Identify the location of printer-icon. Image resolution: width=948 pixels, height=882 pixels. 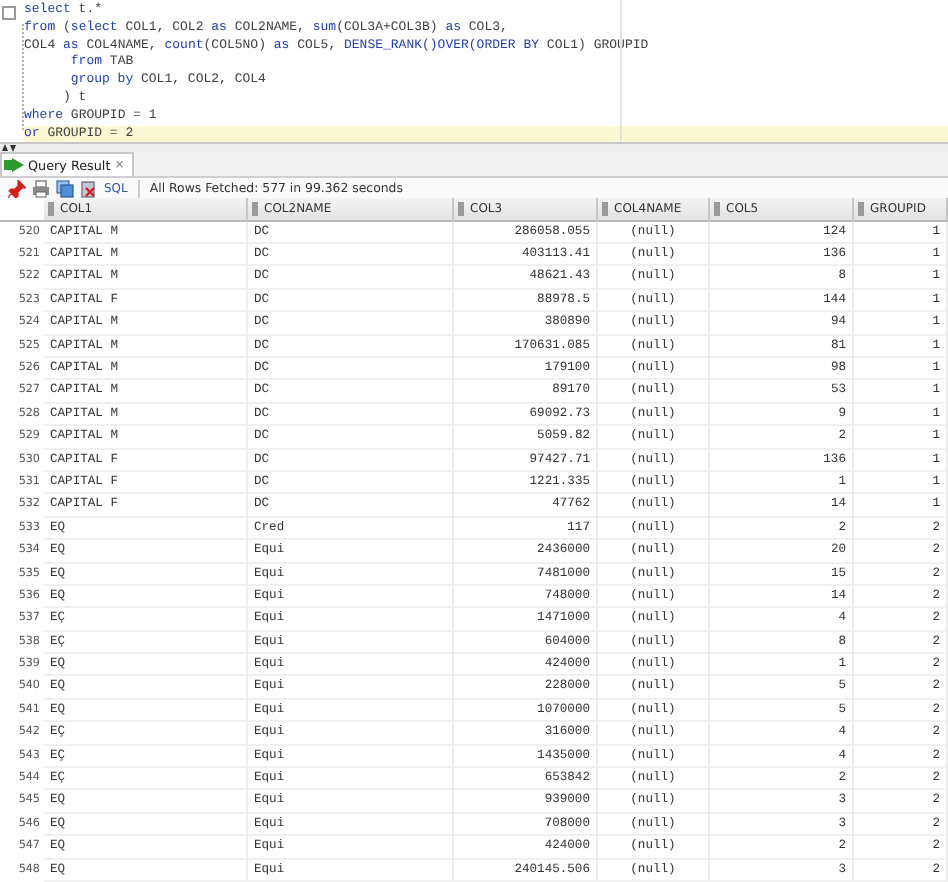
(41, 188).